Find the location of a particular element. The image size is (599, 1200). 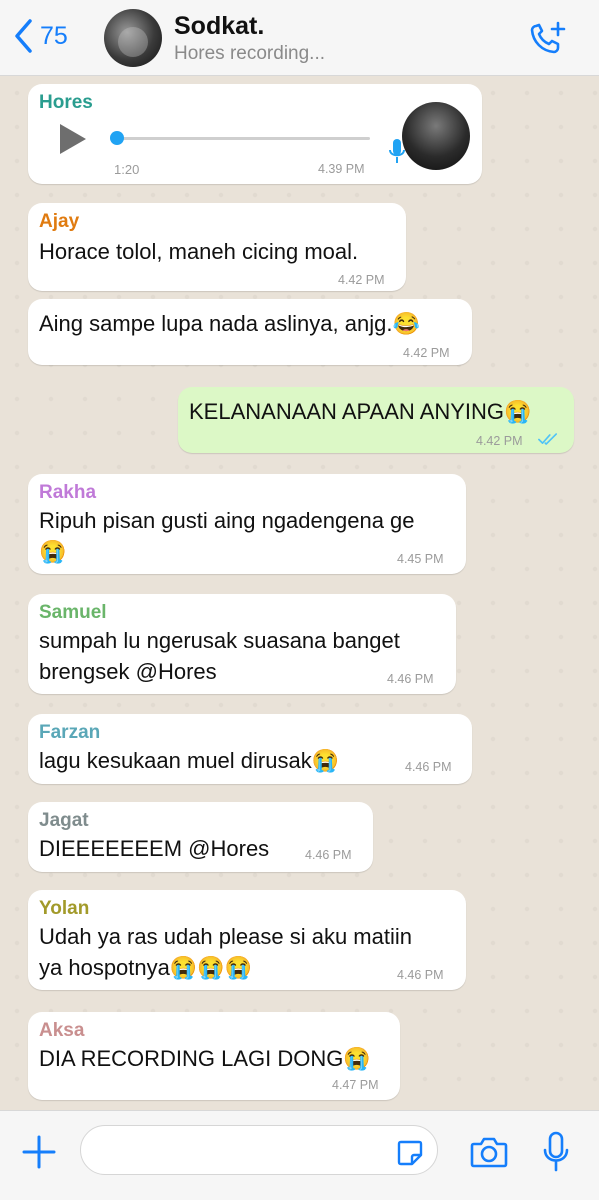

play-icon is located at coordinates (73, 139).